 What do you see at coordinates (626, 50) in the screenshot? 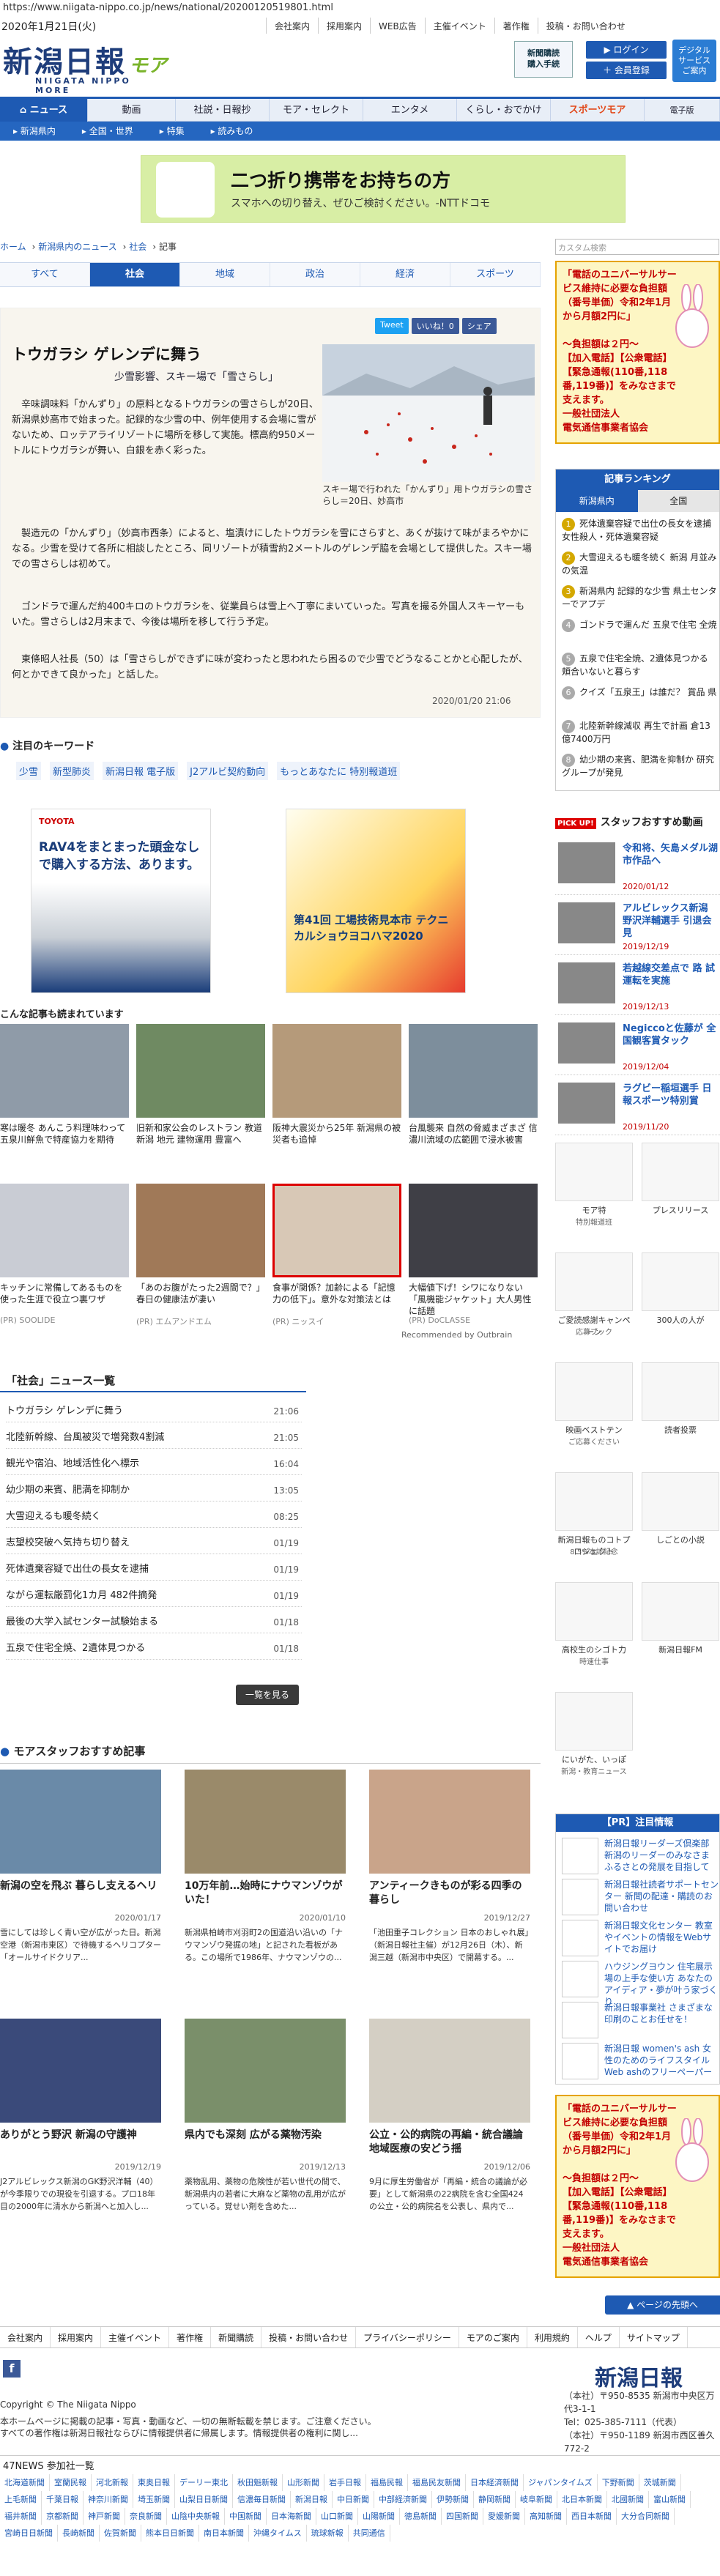
I see `login-button: ▶ ログイン` at bounding box center [626, 50].